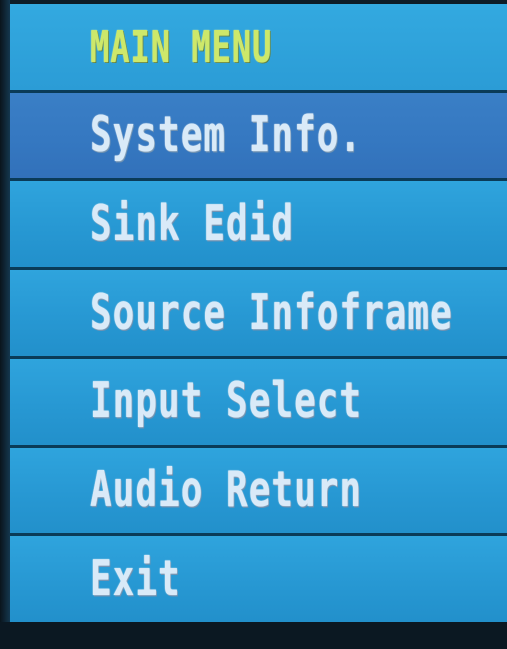 The height and width of the screenshot is (649, 507). What do you see at coordinates (226, 490) in the screenshot?
I see `menu-item-label: Audio Return` at bounding box center [226, 490].